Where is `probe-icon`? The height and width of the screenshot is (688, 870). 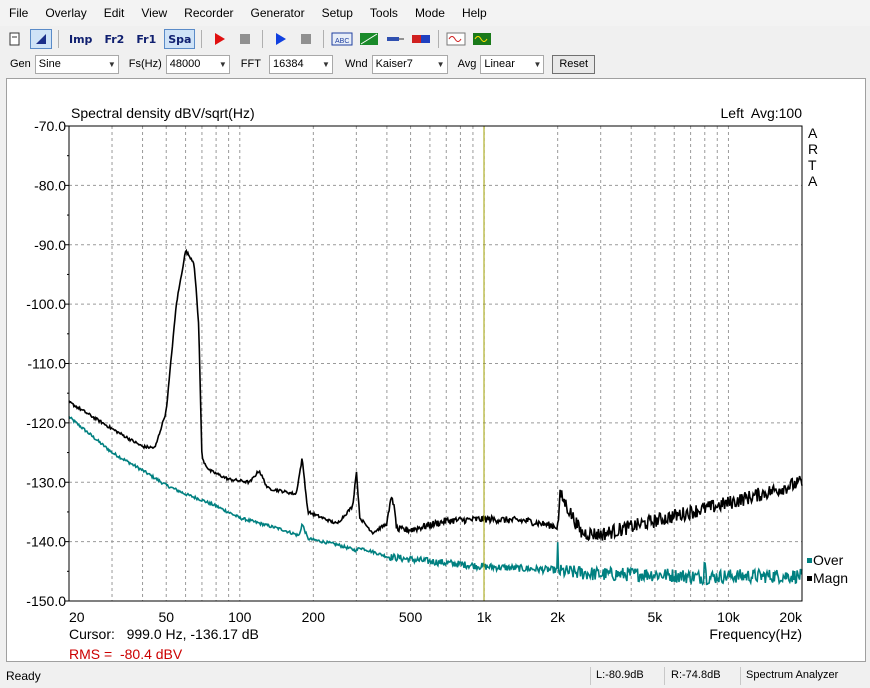 probe-icon is located at coordinates (395, 39).